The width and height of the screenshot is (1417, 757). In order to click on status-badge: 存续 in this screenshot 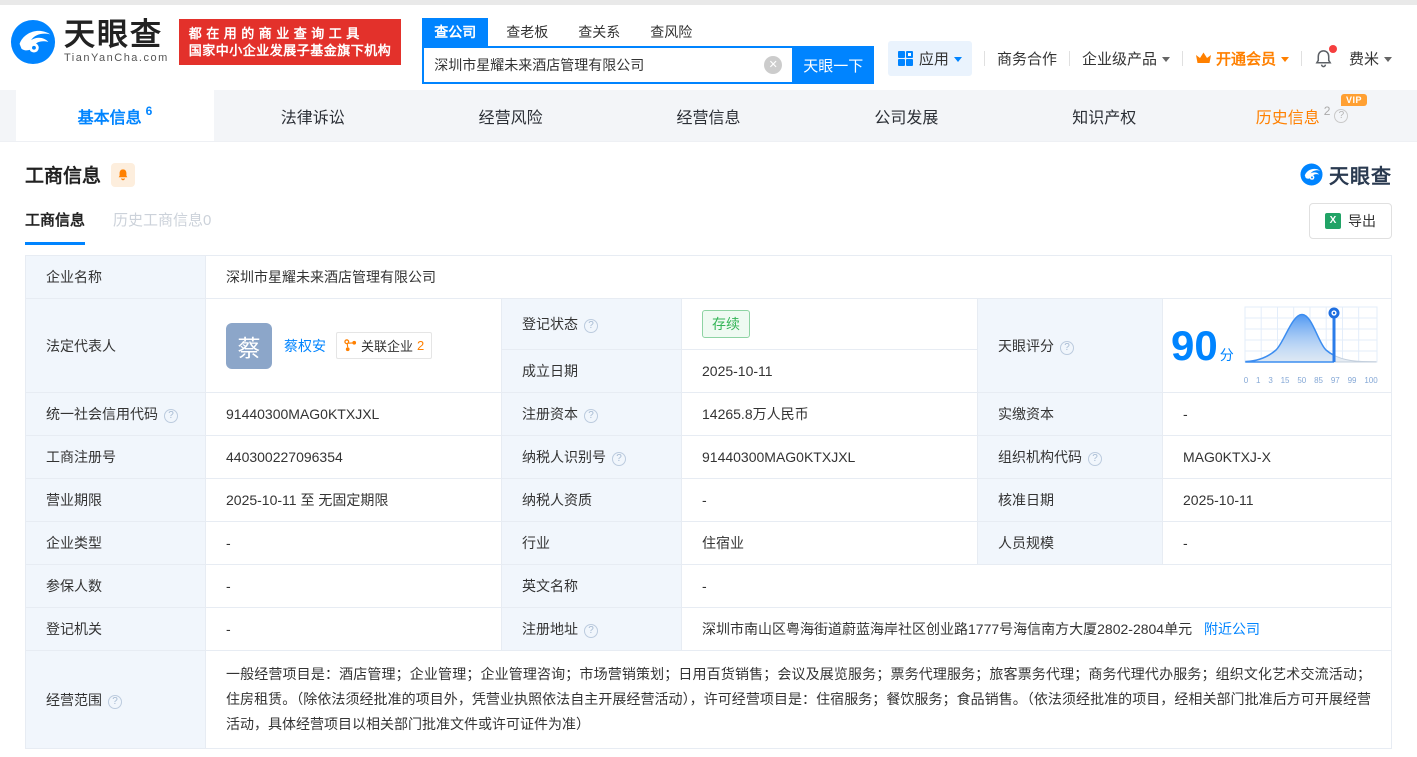, I will do `click(726, 324)`.